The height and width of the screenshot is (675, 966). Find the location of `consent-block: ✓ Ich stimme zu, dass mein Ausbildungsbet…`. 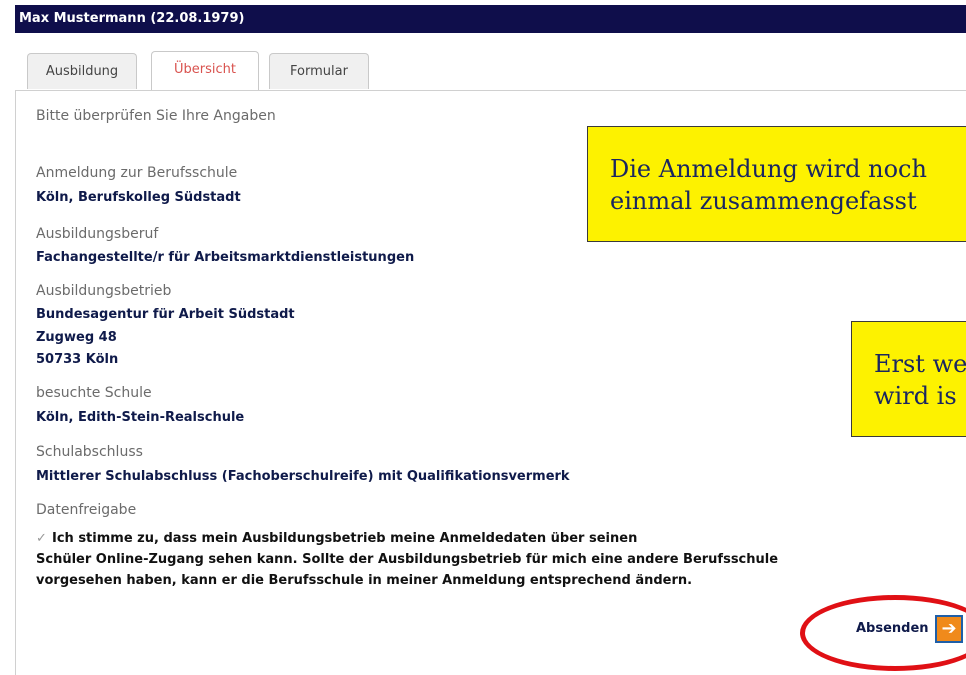

consent-block: ✓ Ich stimme zu, dass mein Ausbildungsbet… is located at coordinates (476, 559).